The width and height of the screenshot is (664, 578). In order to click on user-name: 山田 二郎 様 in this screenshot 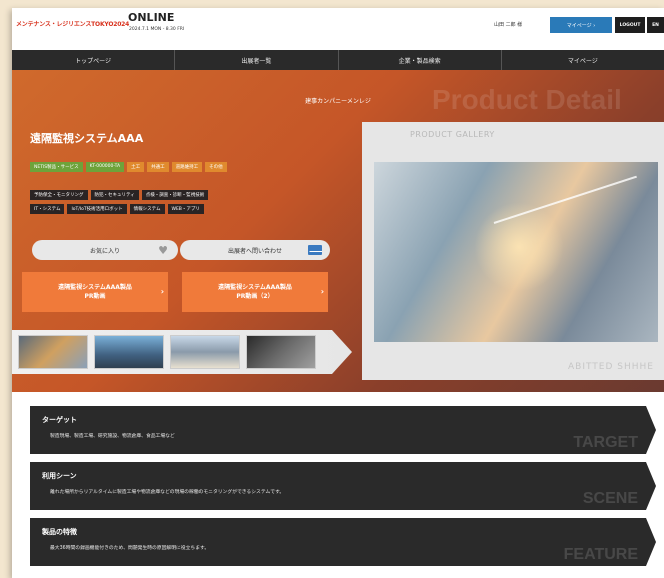, I will do `click(508, 25)`.